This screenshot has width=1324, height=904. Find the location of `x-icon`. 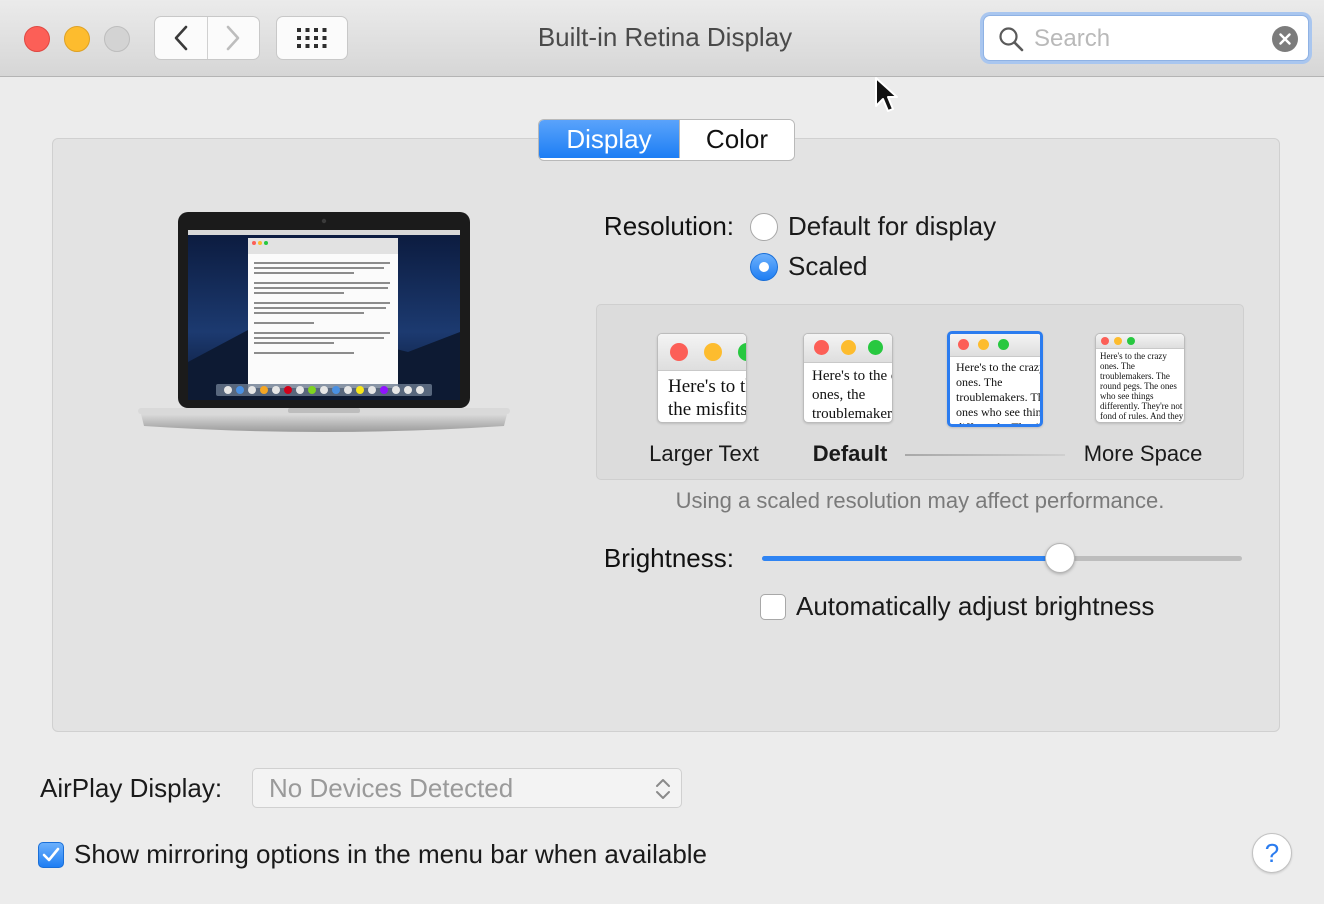

x-icon is located at coordinates (1285, 39).